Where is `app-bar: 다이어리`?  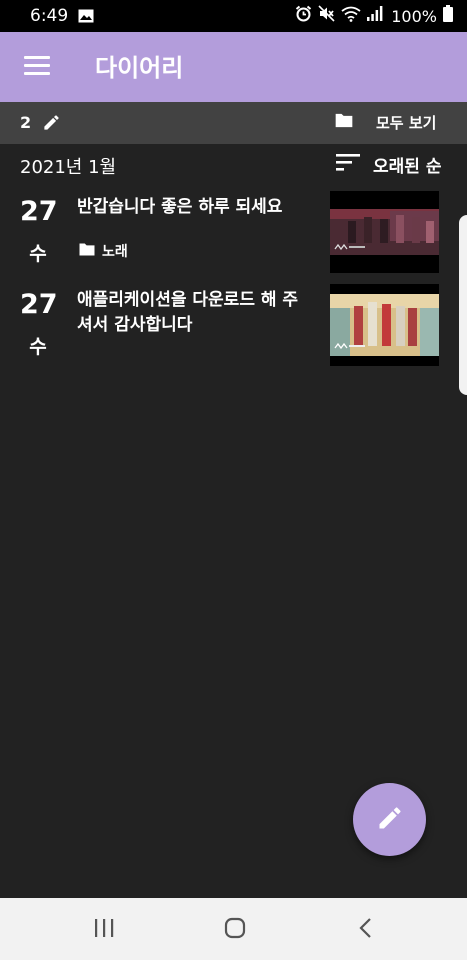 app-bar: 다이어리 is located at coordinates (233, 67).